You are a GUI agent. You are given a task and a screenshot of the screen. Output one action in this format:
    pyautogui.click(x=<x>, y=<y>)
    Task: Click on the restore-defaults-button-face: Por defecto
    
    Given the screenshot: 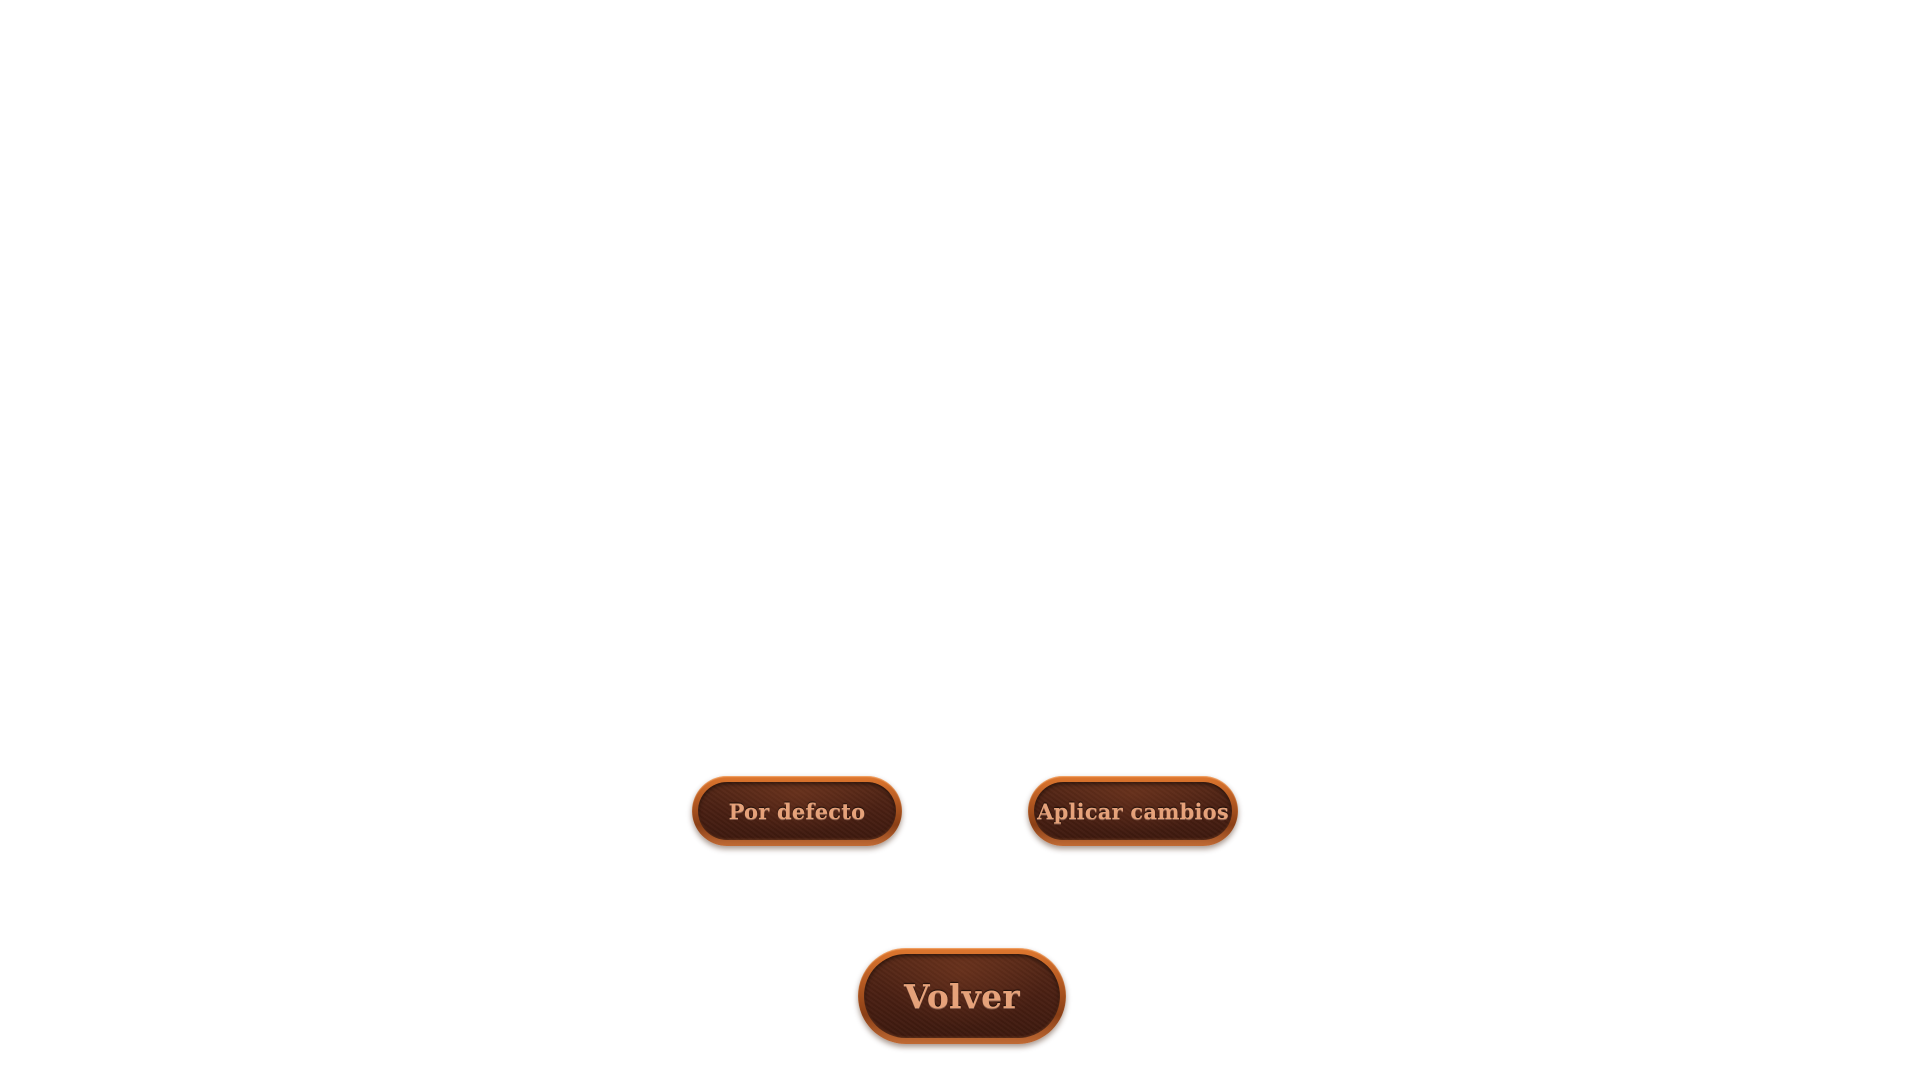 What is the action you would take?
    pyautogui.click(x=797, y=811)
    